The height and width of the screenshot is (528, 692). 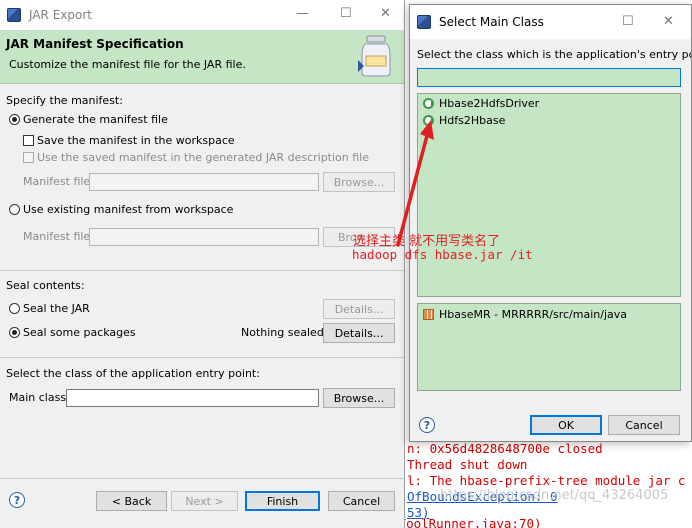 What do you see at coordinates (549, 347) in the screenshot?
I see `package-list: HbaseMR - MRRRRR/src/main/java` at bounding box center [549, 347].